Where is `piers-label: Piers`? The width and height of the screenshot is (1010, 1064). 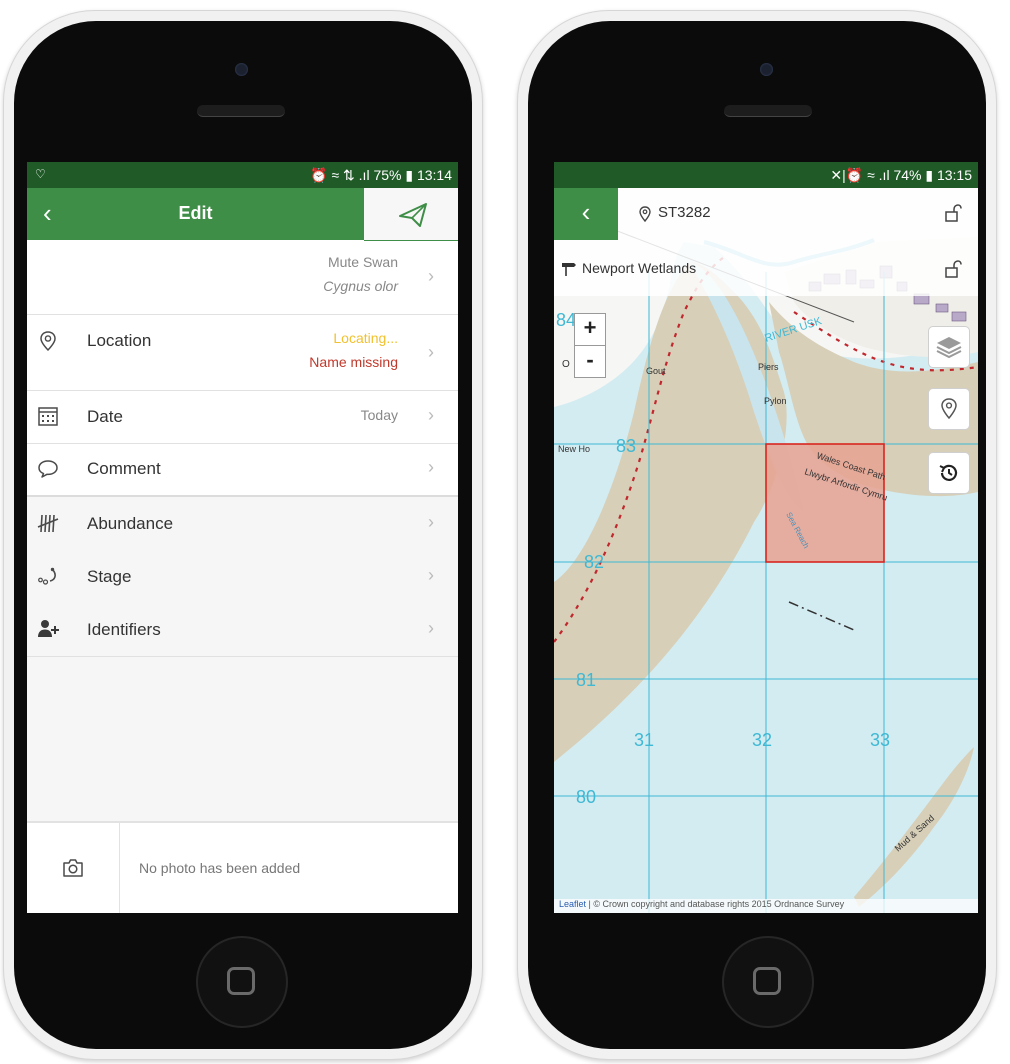
piers-label: Piers is located at coordinates (768, 367).